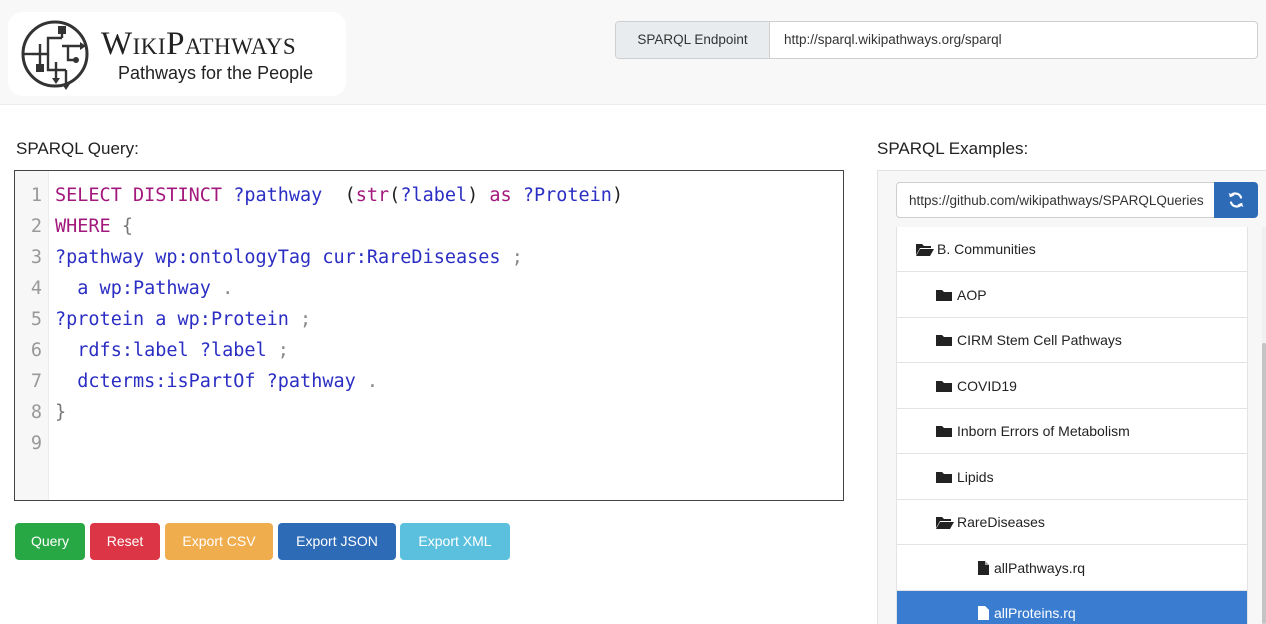 This screenshot has width=1266, height=624. What do you see at coordinates (893, 40) in the screenshot?
I see `sparql-endpoint-input: http://sparql.wikipathways.org/sparql` at bounding box center [893, 40].